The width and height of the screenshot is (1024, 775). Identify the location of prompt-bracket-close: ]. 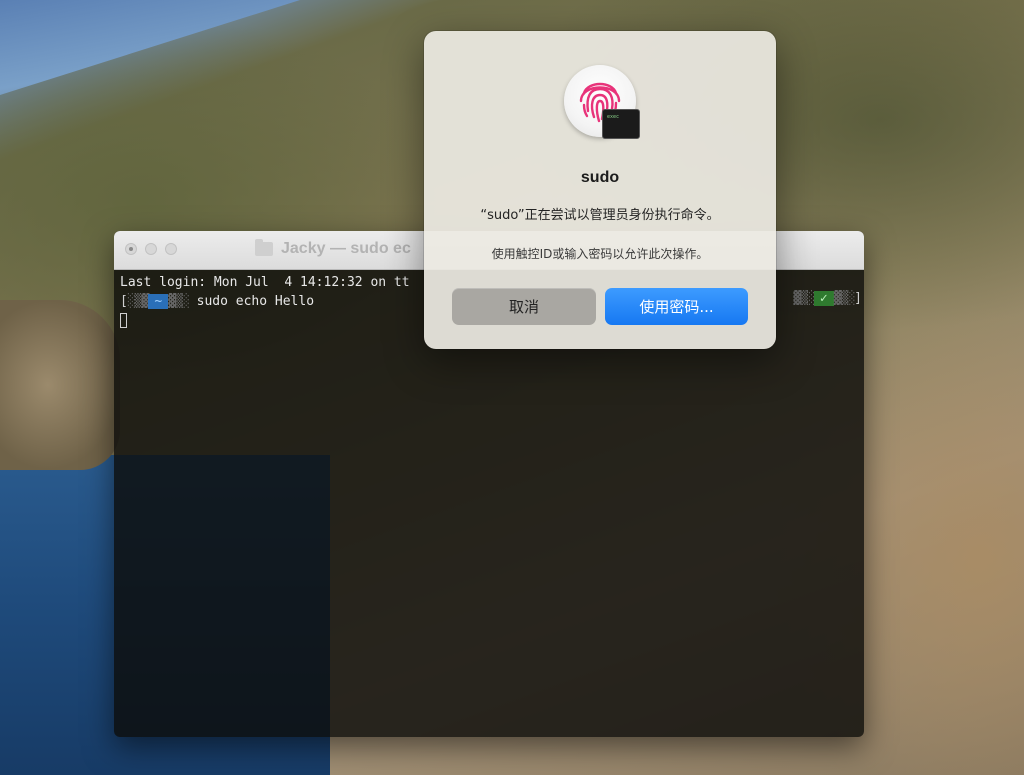
(858, 298).